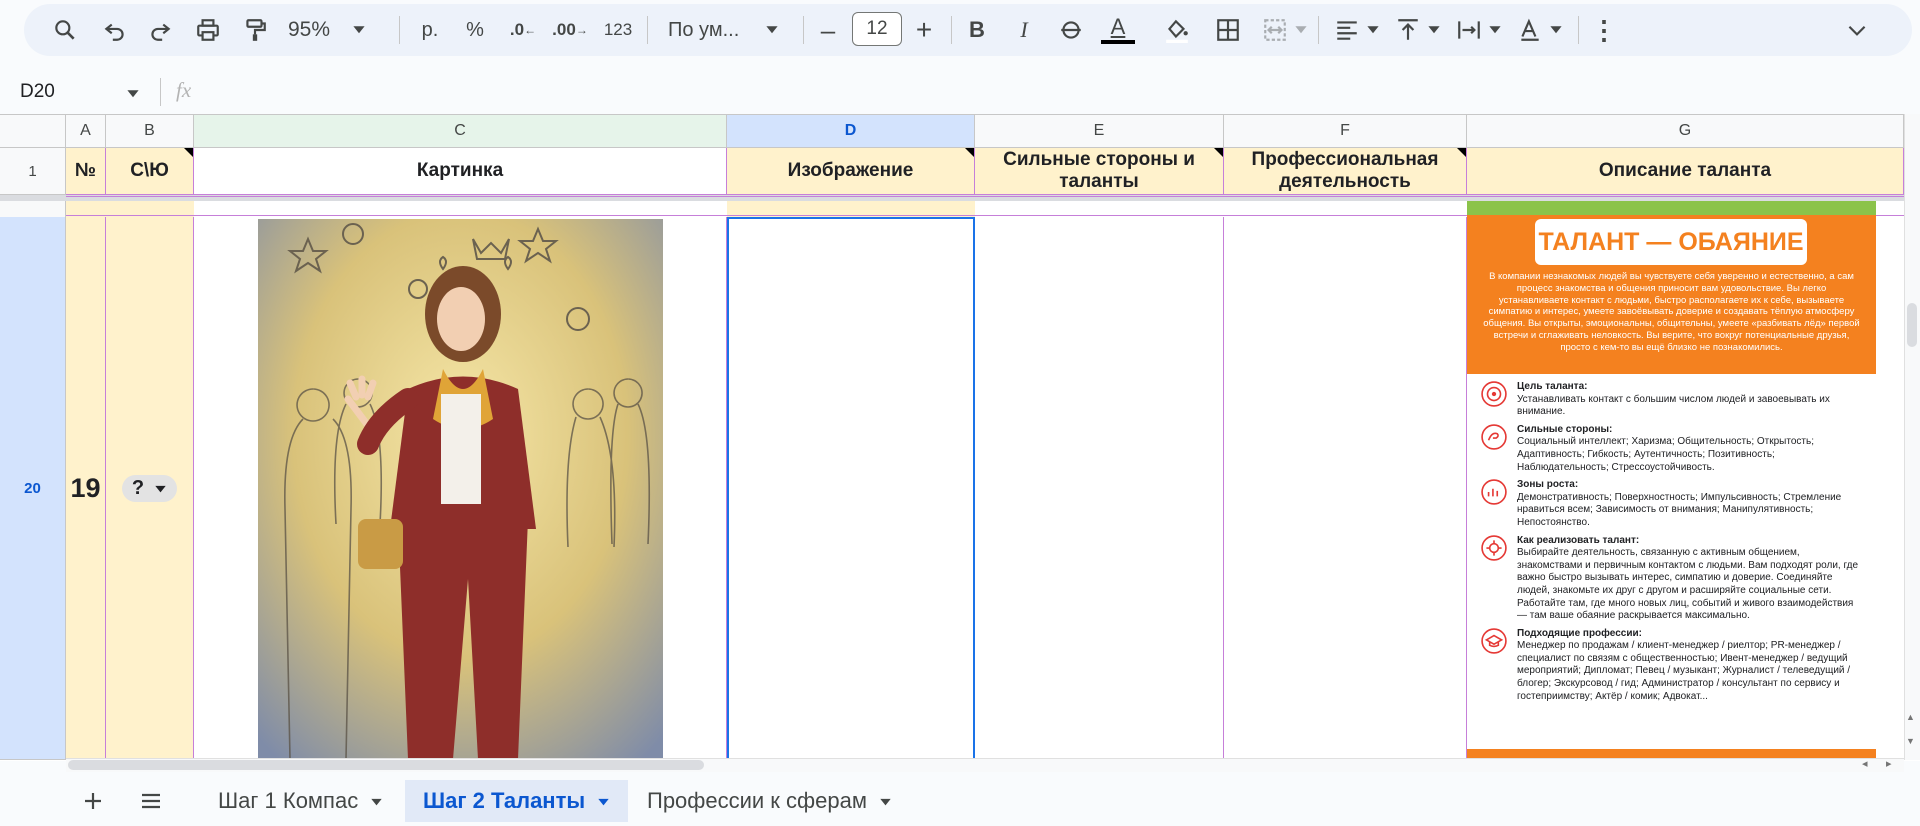 The width and height of the screenshot is (1920, 826). I want to click on vertical-align-icon, so click(1418, 30).